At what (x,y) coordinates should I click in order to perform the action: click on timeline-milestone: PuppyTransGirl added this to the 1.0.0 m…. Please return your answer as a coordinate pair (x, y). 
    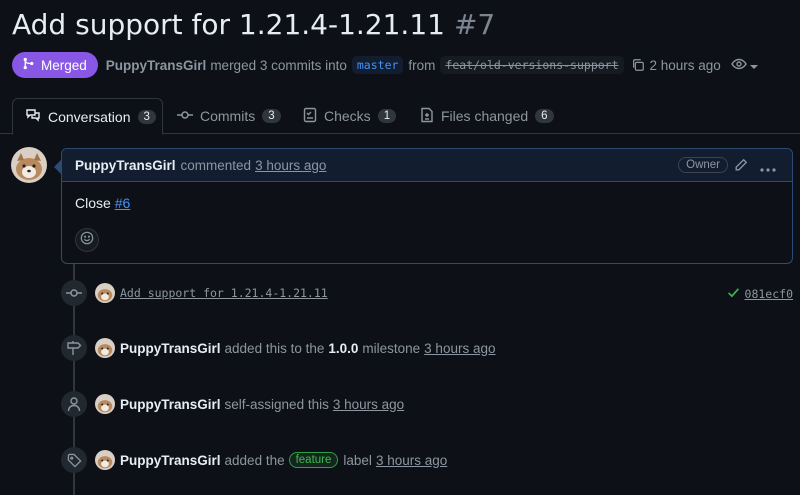
    Looking at the image, I should click on (278, 348).